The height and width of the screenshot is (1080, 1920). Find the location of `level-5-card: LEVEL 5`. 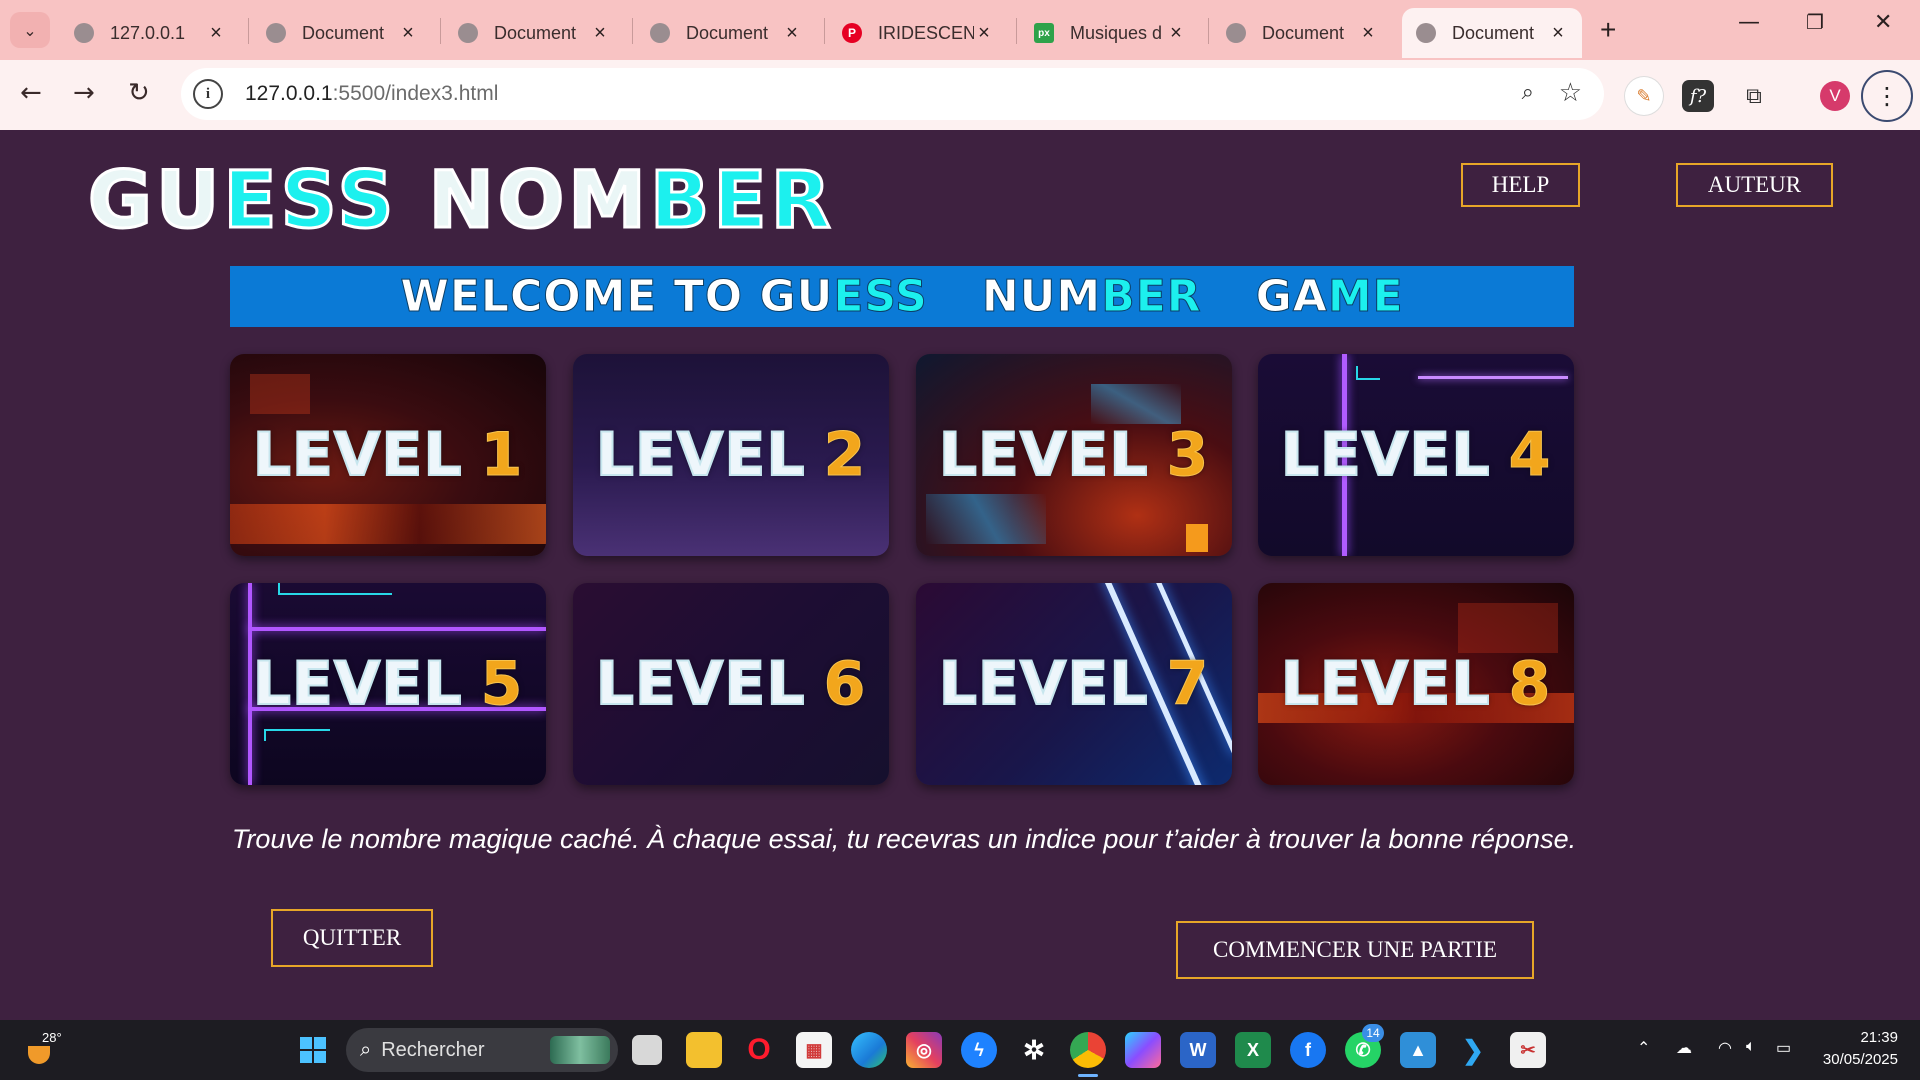

level-5-card: LEVEL 5 is located at coordinates (388, 684).